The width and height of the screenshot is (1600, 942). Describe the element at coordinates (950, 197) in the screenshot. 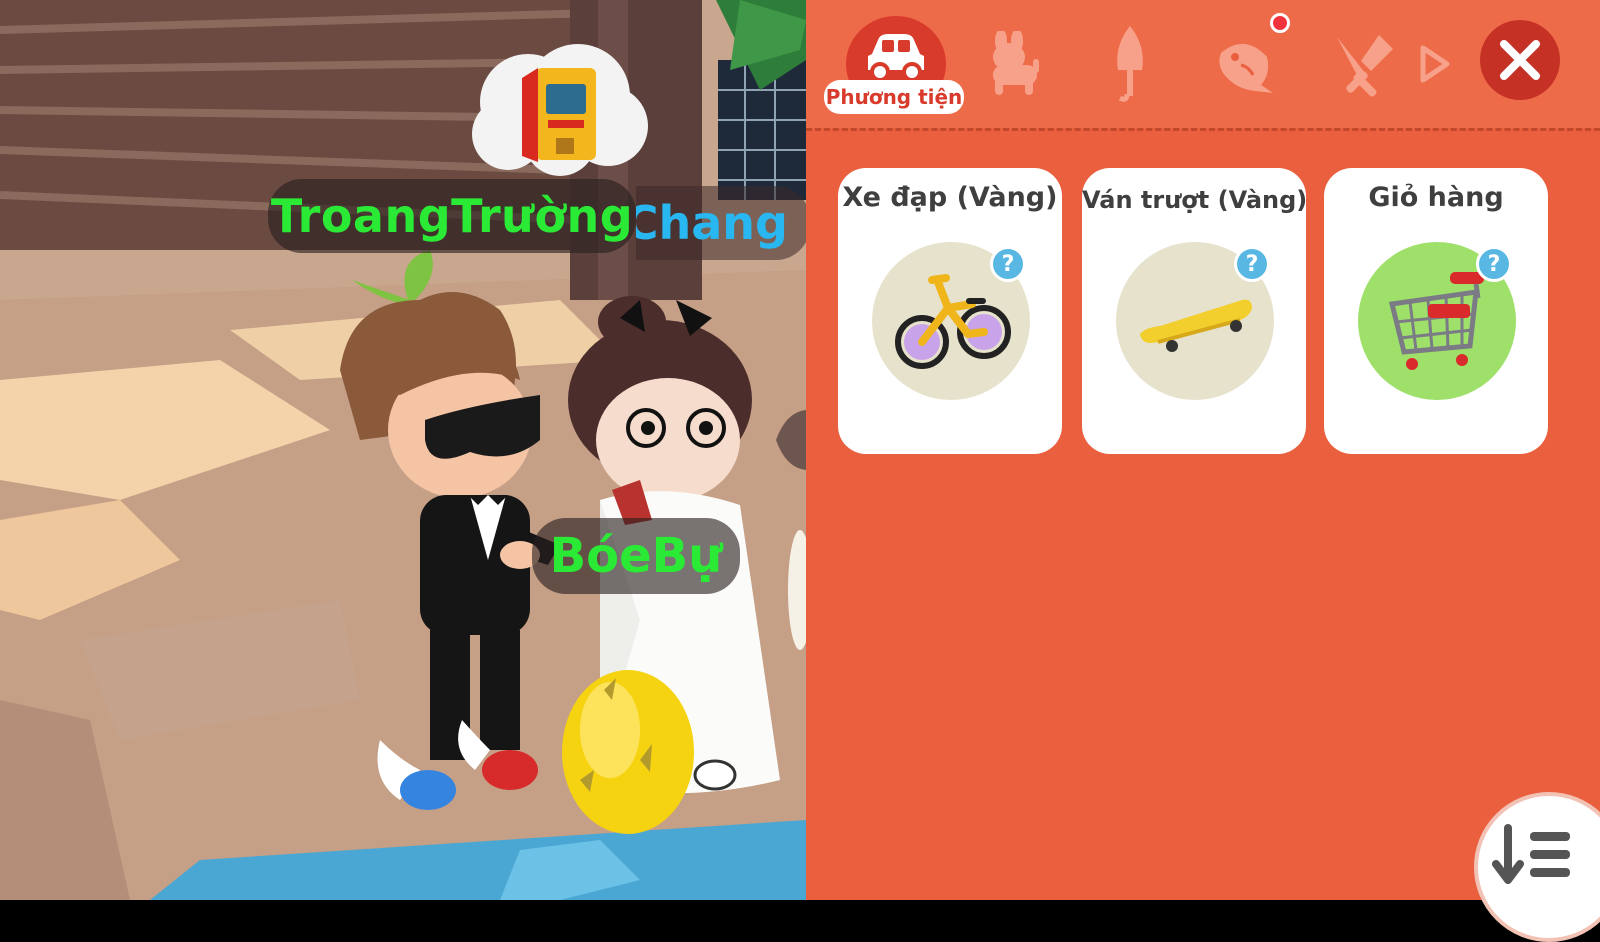

I see `item-title: Xe đạp (Vàng)` at that location.